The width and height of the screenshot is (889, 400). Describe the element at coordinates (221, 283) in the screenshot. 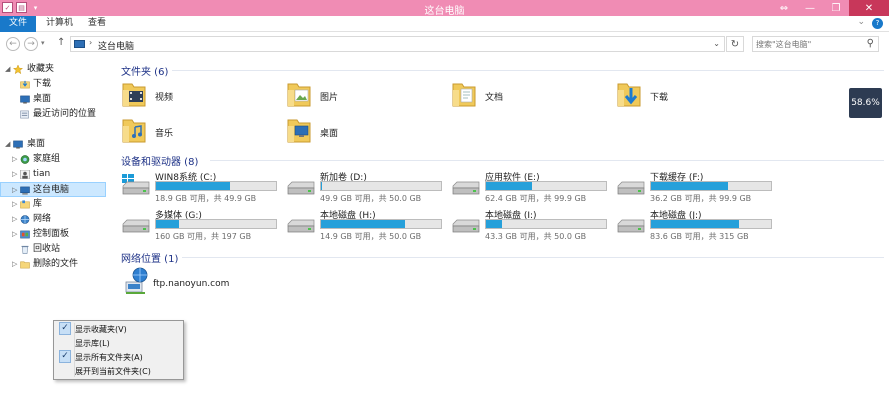

I see `network-location-ftp: ftp.nanoyun.com` at that location.